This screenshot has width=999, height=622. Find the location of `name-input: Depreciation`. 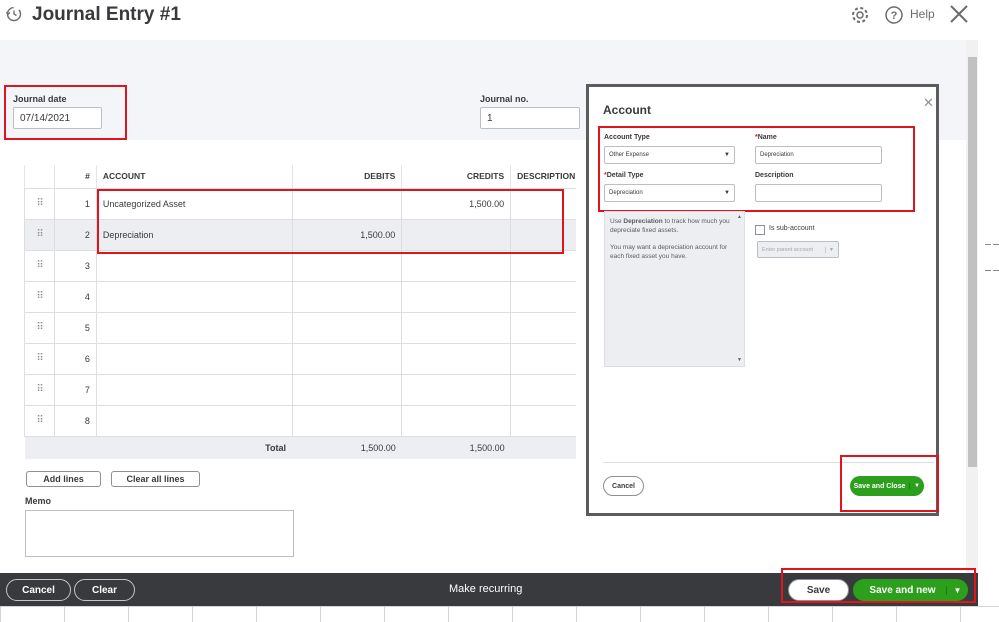

name-input: Depreciation is located at coordinates (818, 155).